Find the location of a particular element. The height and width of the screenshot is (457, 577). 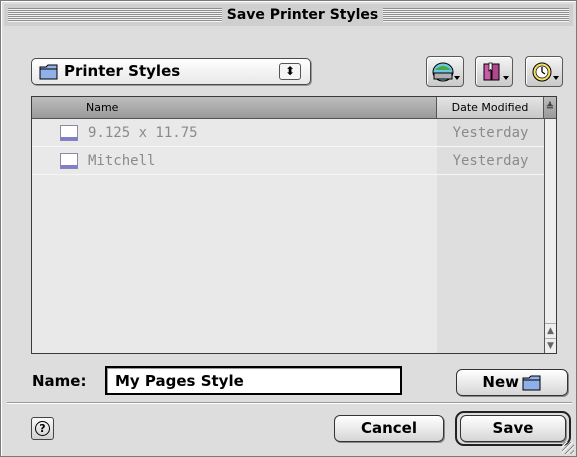

favorites-button is located at coordinates (494, 71).